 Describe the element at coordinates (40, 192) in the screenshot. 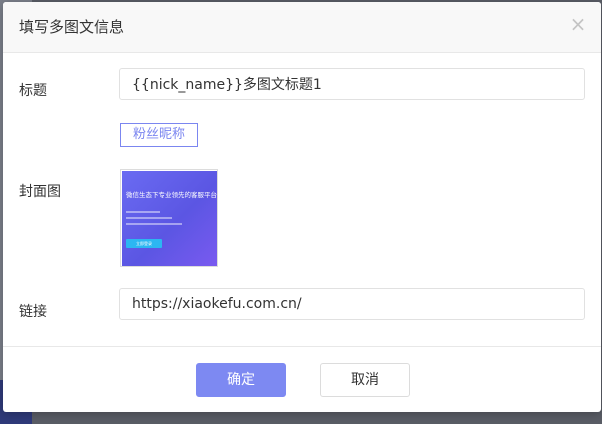

I see `cover-label: 封面图` at that location.